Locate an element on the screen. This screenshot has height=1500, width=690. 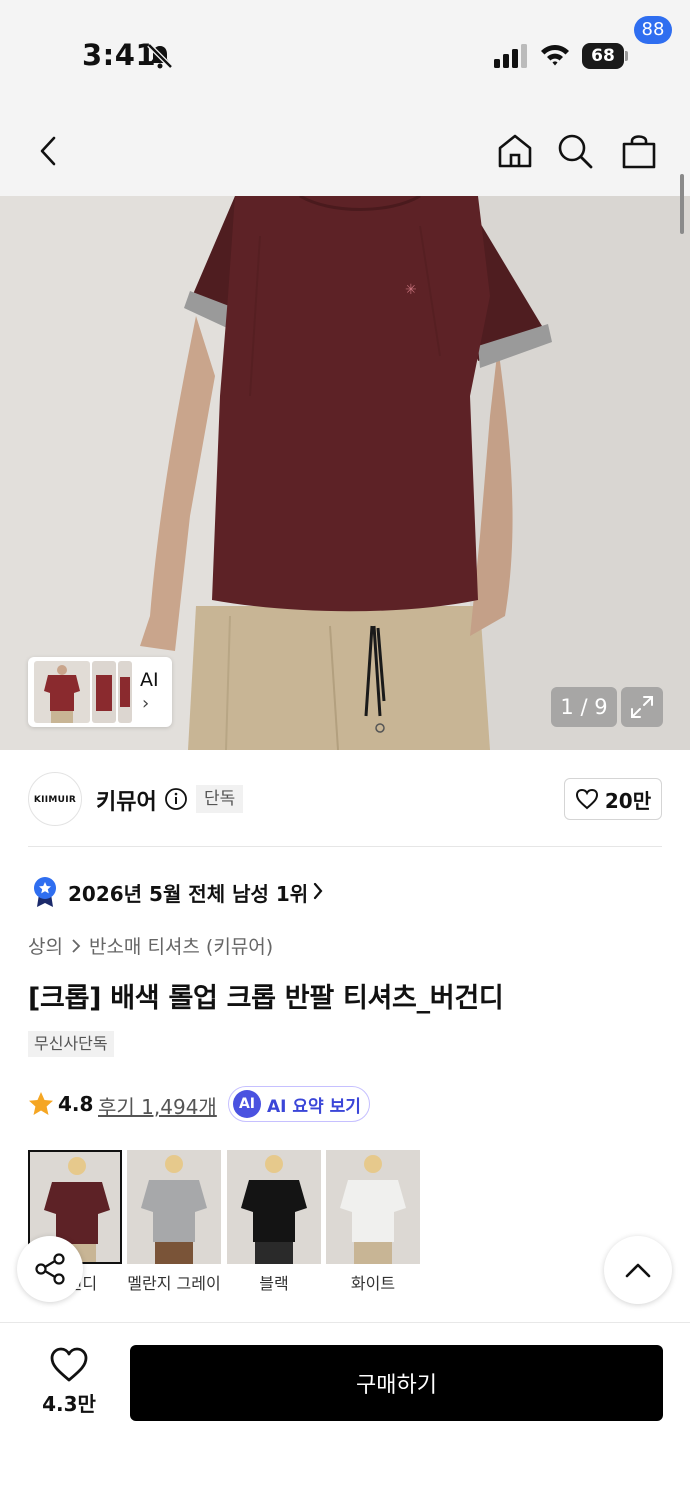
battery-icon: 68 is located at coordinates (605, 56).